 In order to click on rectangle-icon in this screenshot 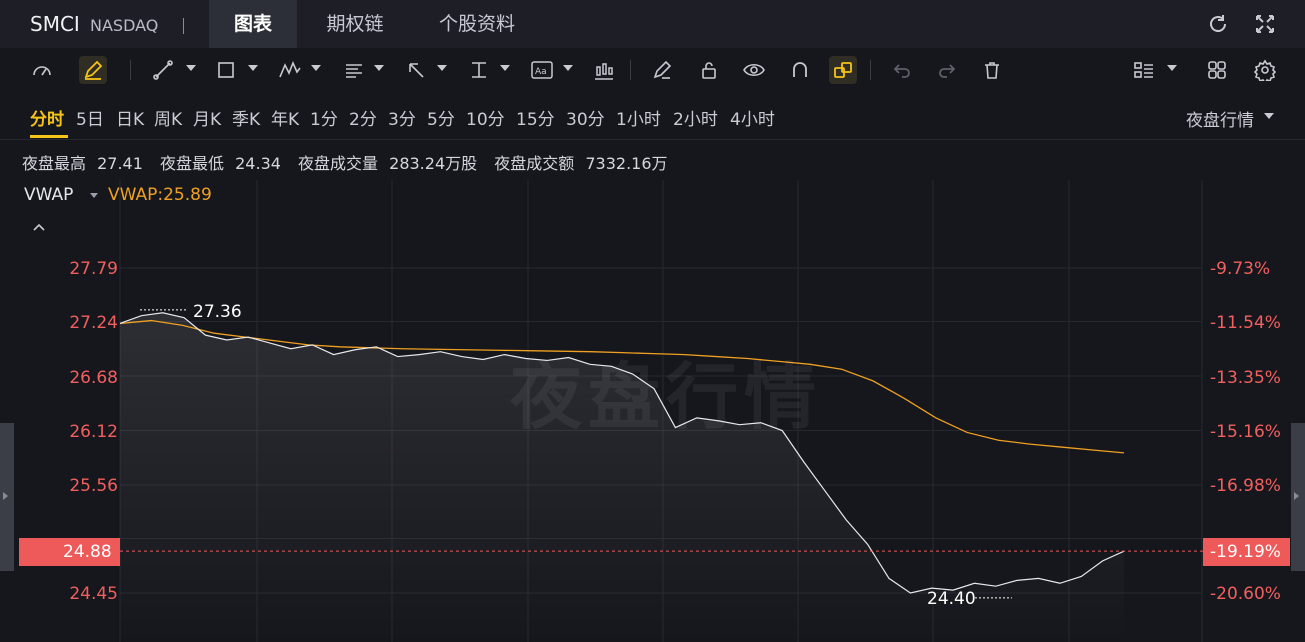, I will do `click(226, 70)`.